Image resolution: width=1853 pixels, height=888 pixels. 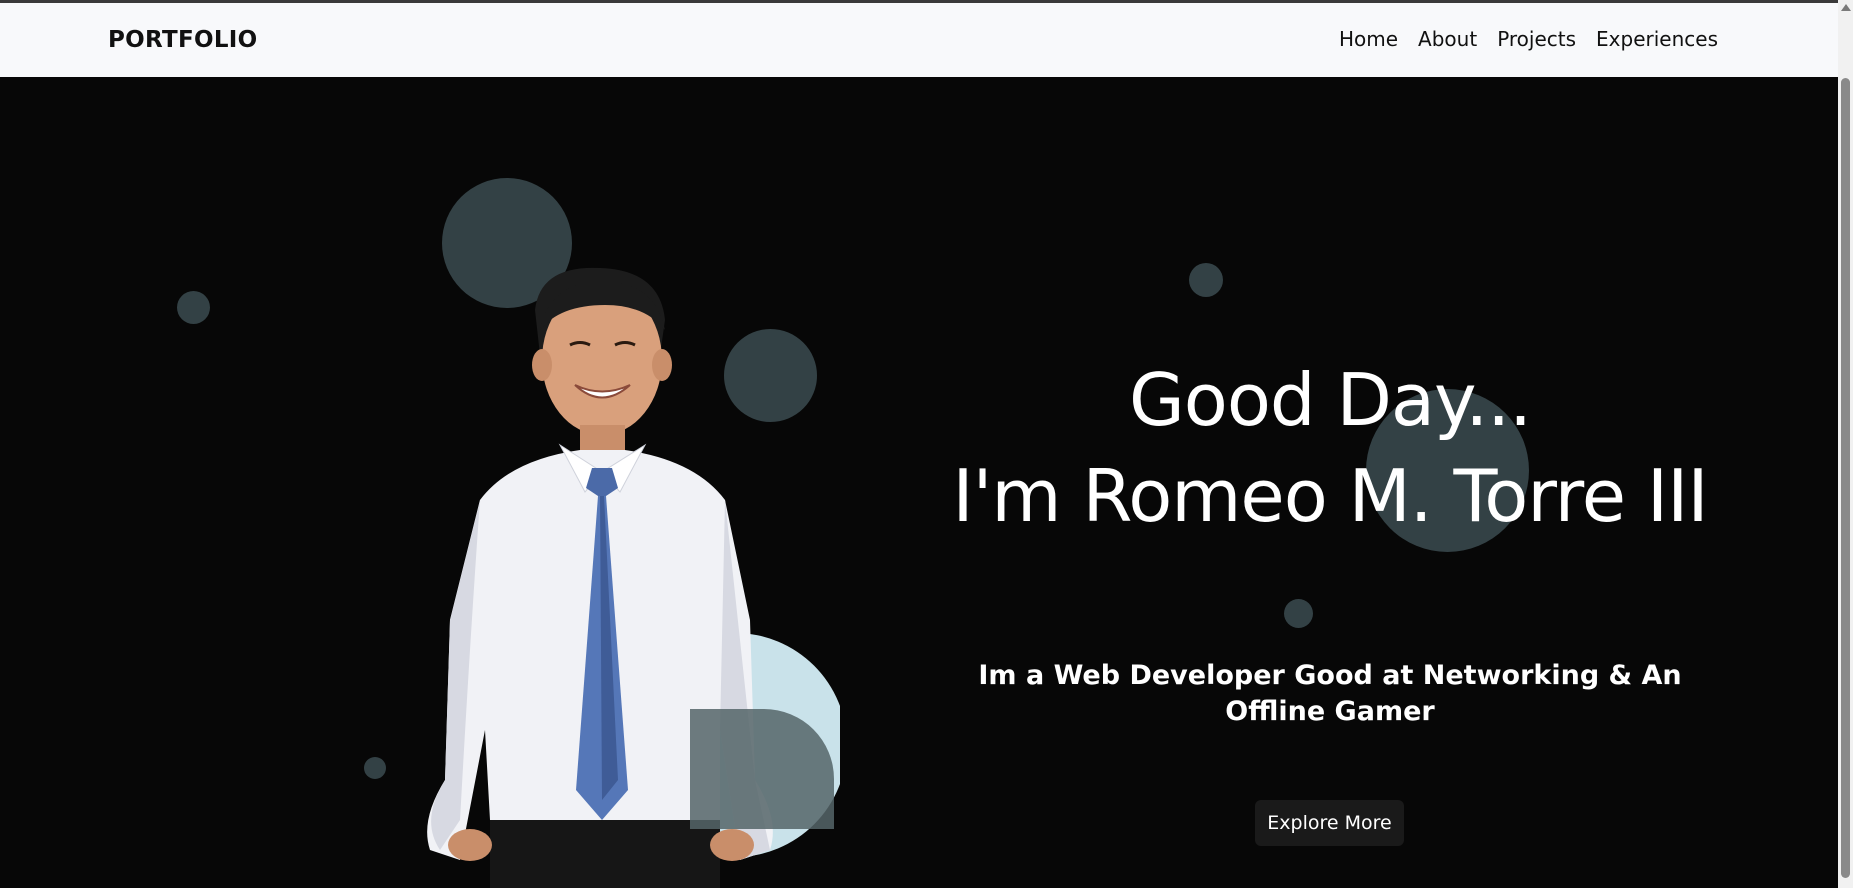 What do you see at coordinates (1657, 39) in the screenshot?
I see `nav-link-experiences: Experiences` at bounding box center [1657, 39].